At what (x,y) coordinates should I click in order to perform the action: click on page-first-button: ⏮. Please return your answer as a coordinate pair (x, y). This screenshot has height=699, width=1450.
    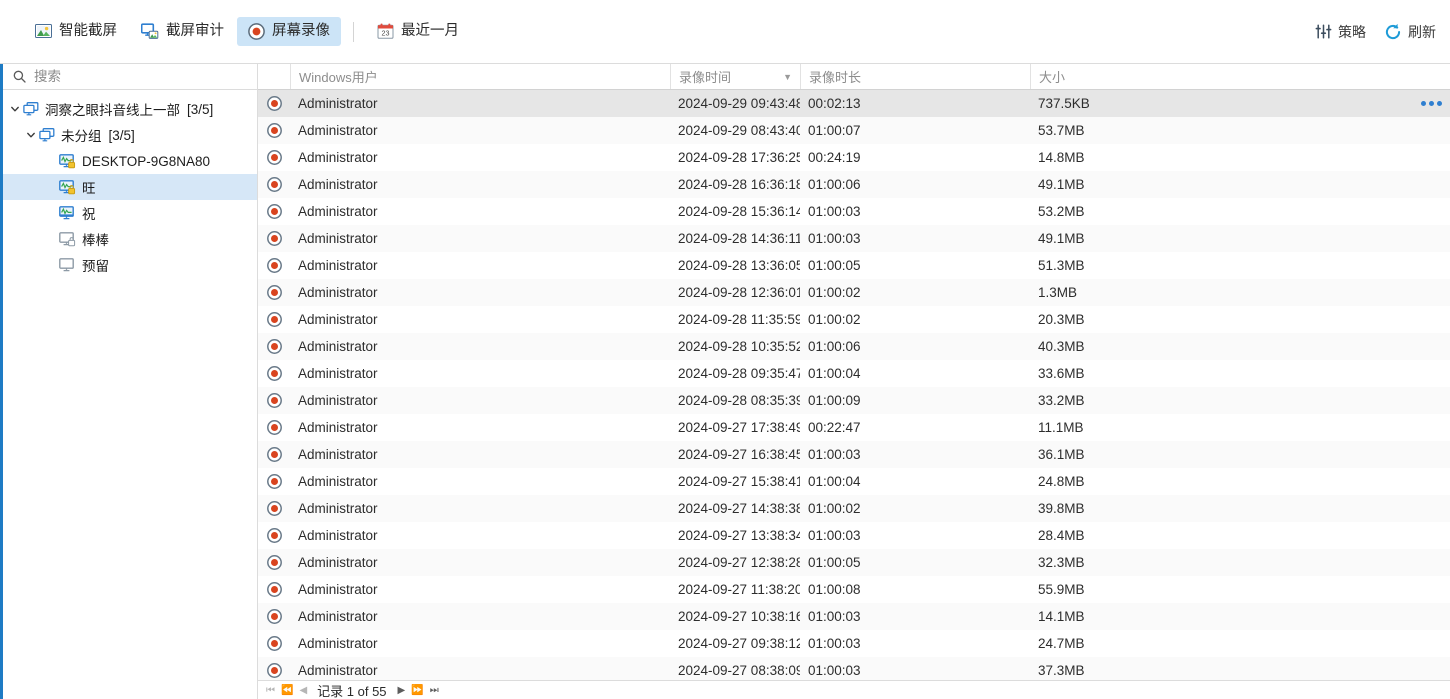
    Looking at the image, I should click on (270, 690).